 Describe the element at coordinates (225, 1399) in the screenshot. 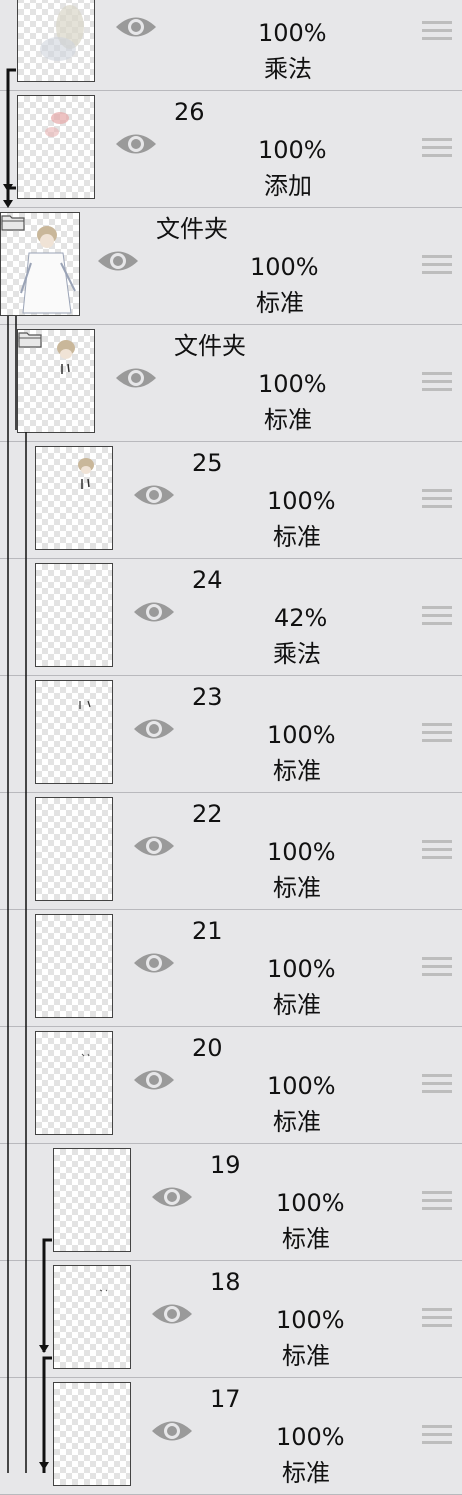

I see `layer-name: 17` at that location.